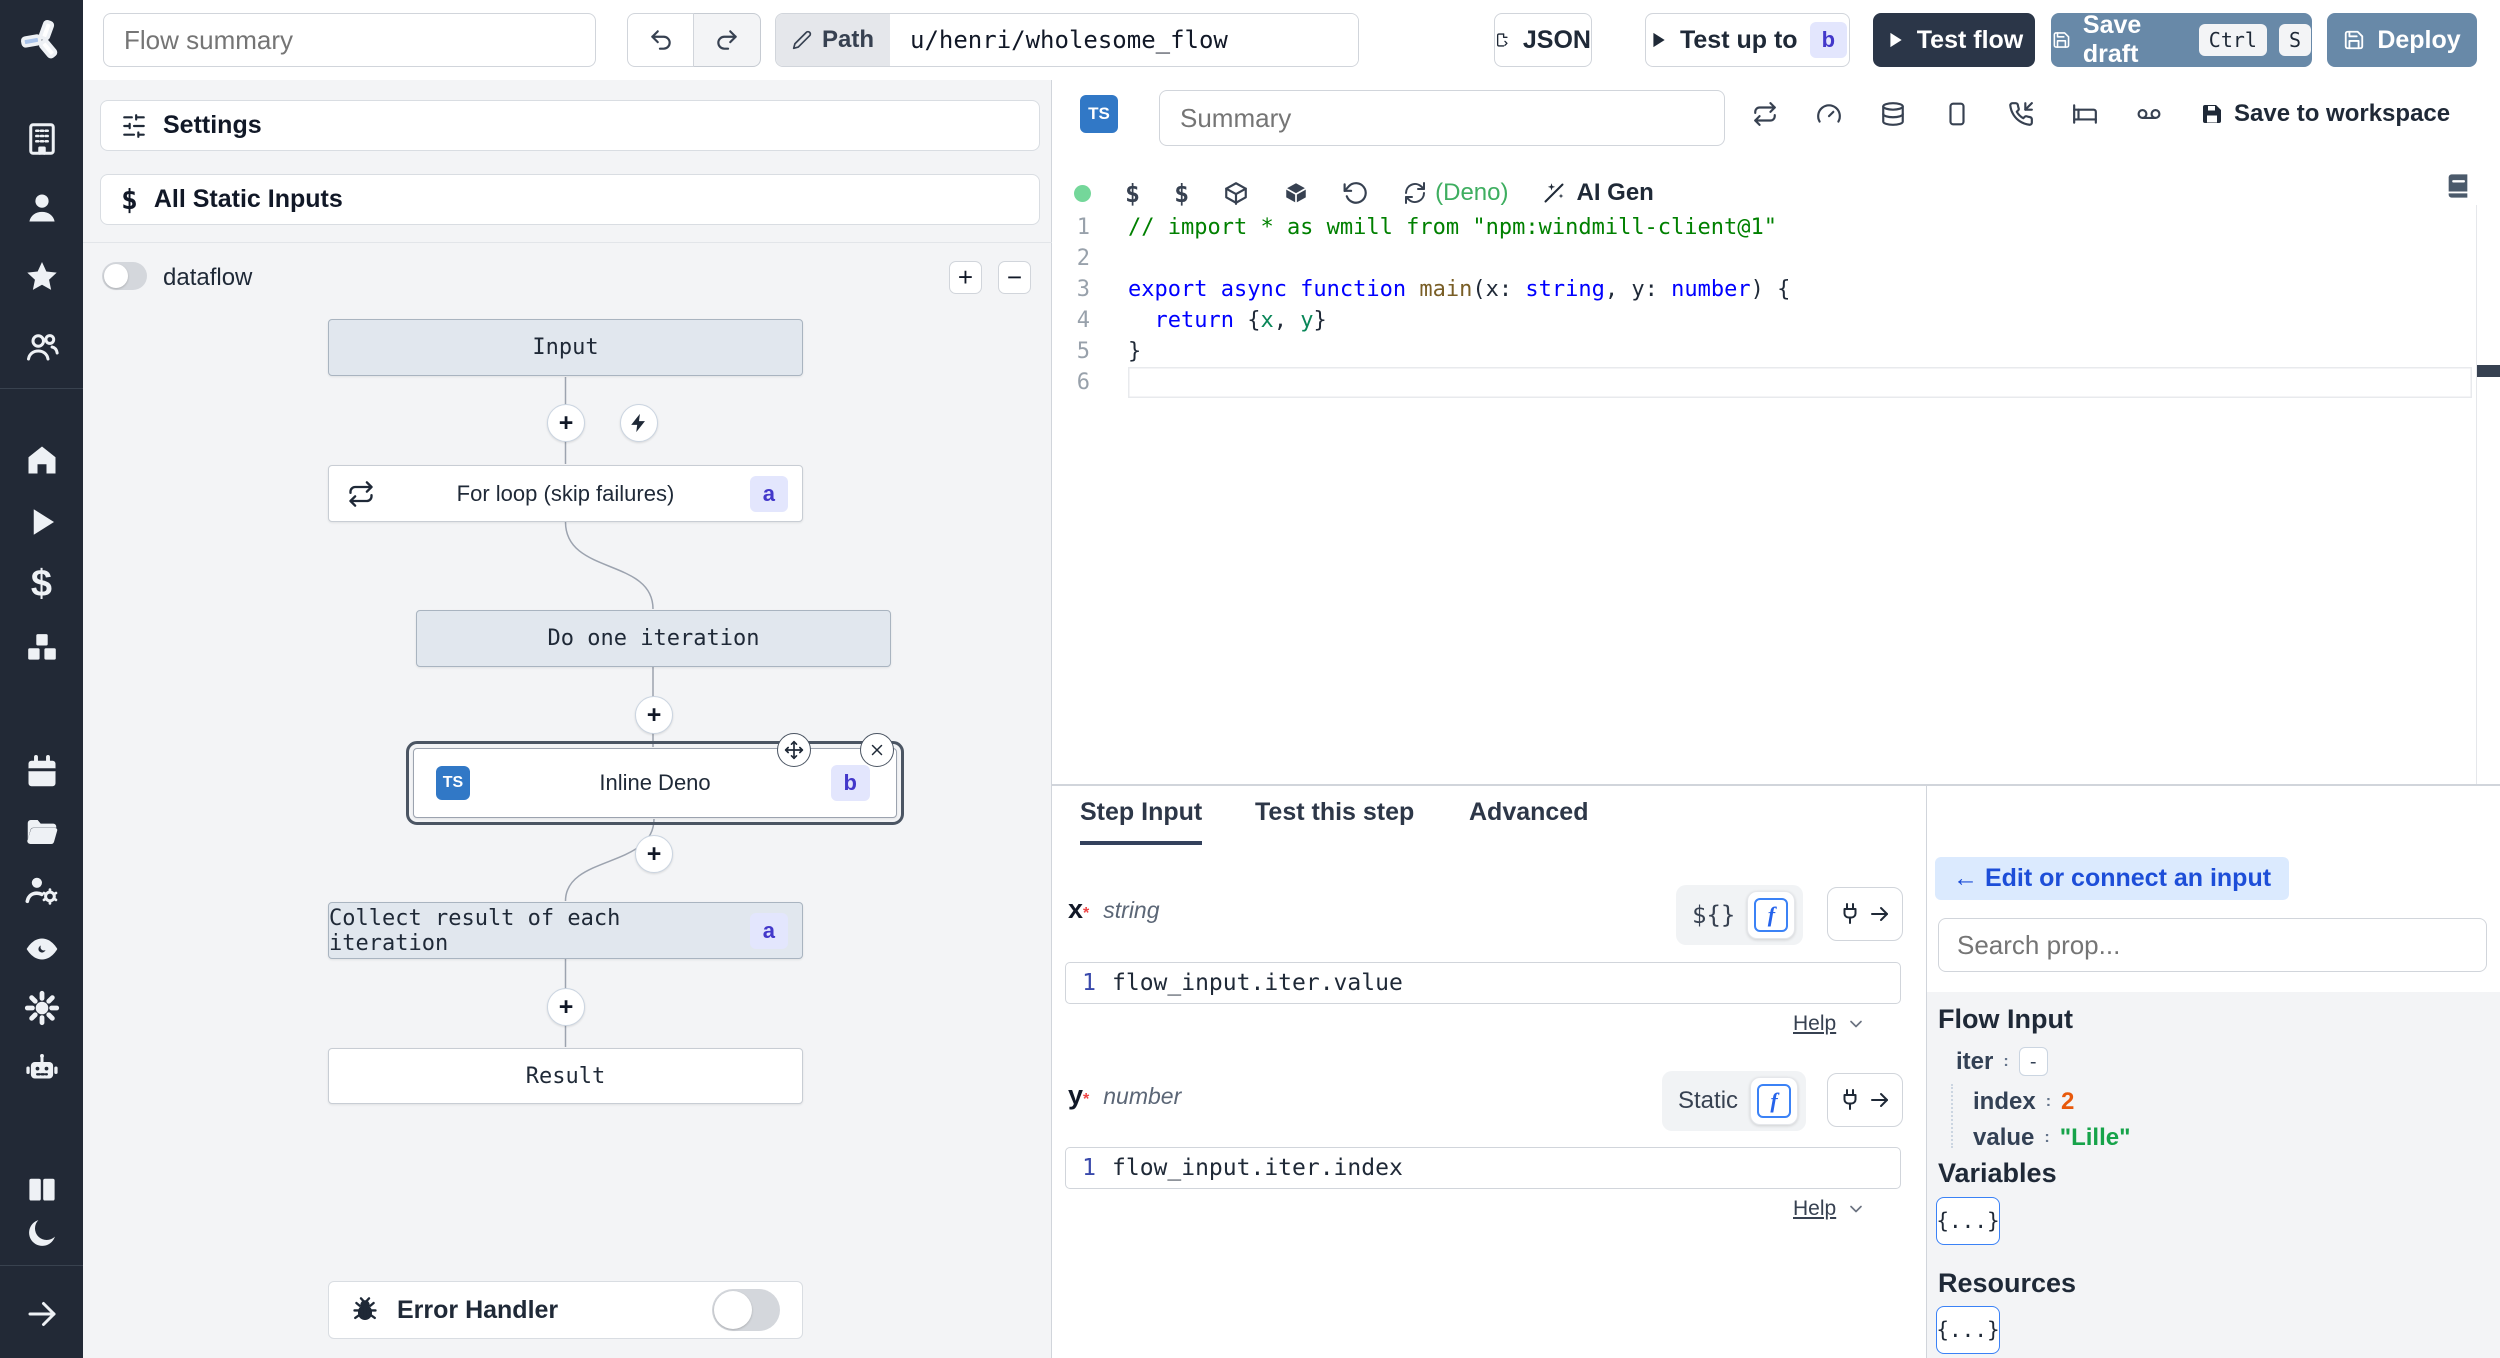 This screenshot has width=2500, height=1358. What do you see at coordinates (877, 750) in the screenshot?
I see `delete-node-button` at bounding box center [877, 750].